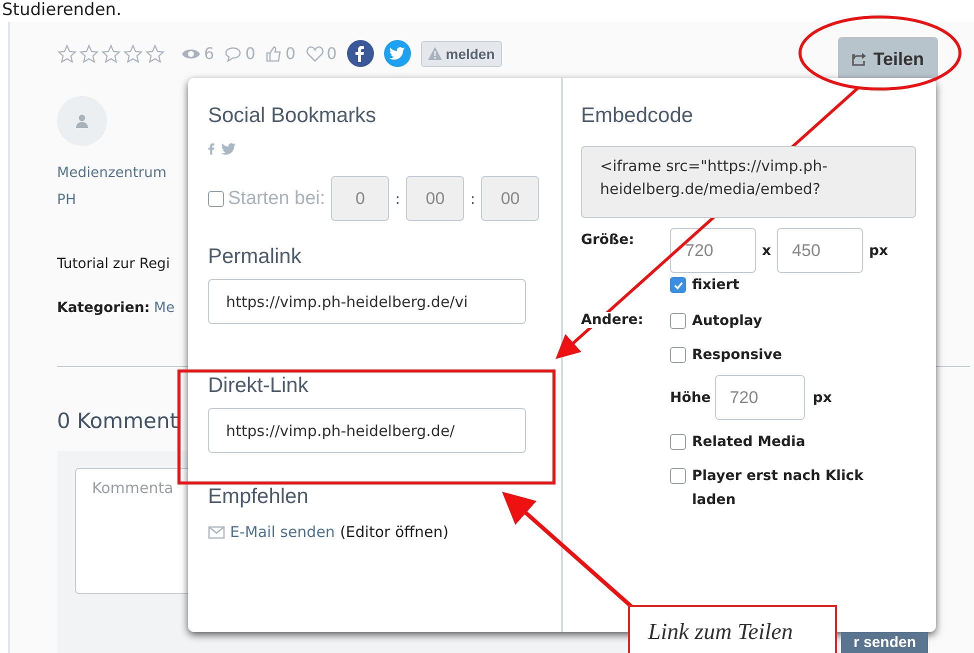  Describe the element at coordinates (273, 53) in the screenshot. I see `thumbs-up-icon` at that location.